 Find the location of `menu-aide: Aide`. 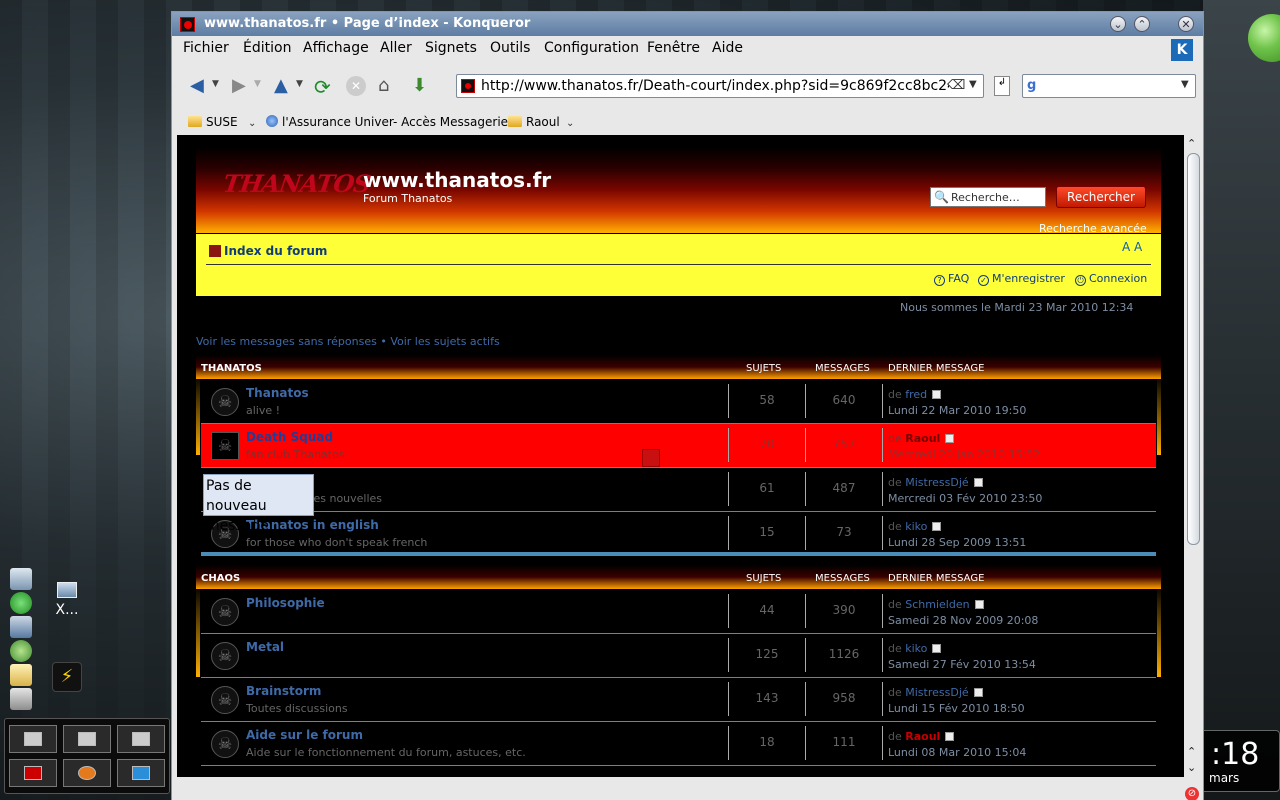

menu-aide: Aide is located at coordinates (727, 48).